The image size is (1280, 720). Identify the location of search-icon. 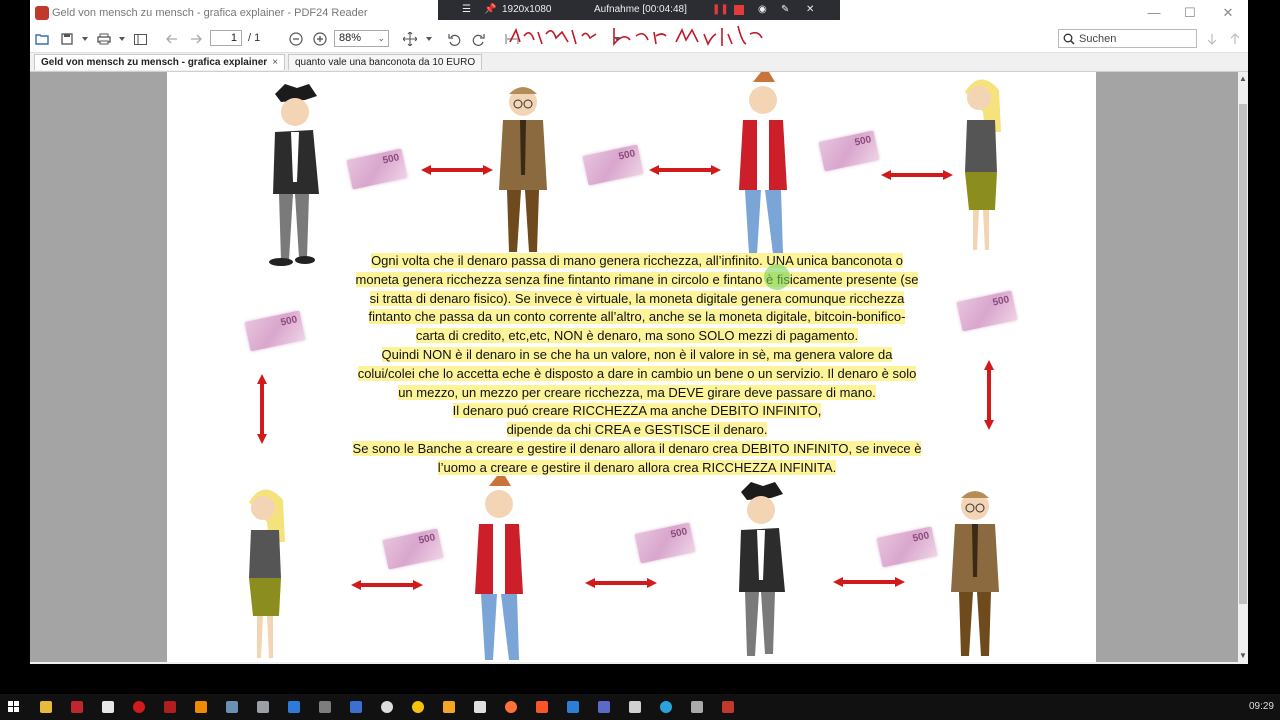
(1069, 39).